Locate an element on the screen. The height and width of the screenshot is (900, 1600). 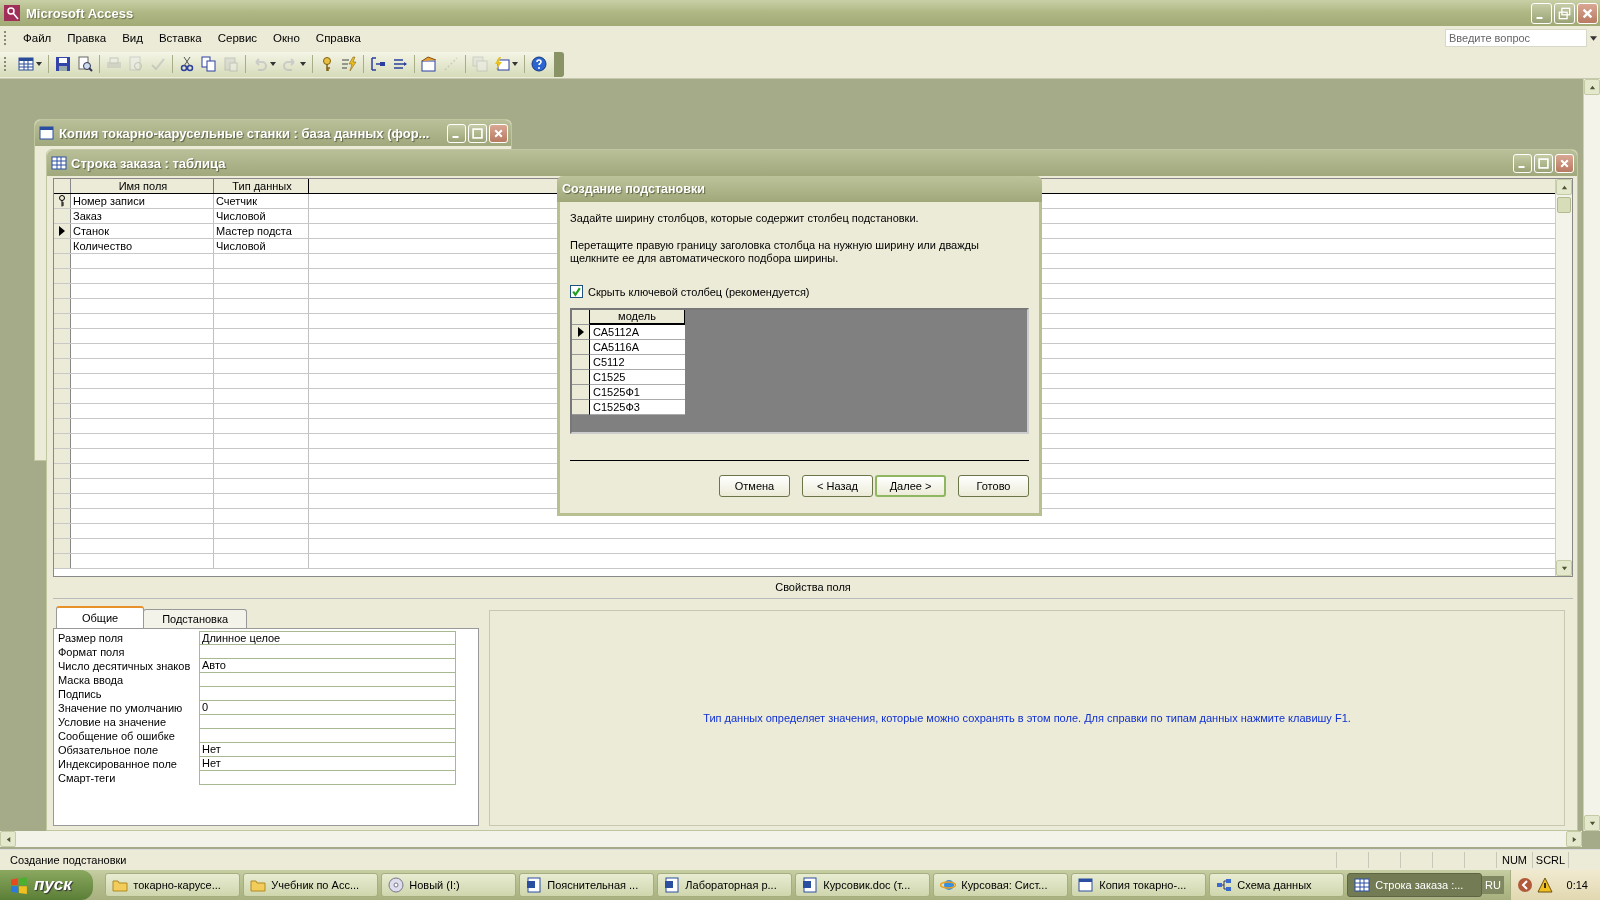
window-title: Microsoft Access is located at coordinates (80, 13).